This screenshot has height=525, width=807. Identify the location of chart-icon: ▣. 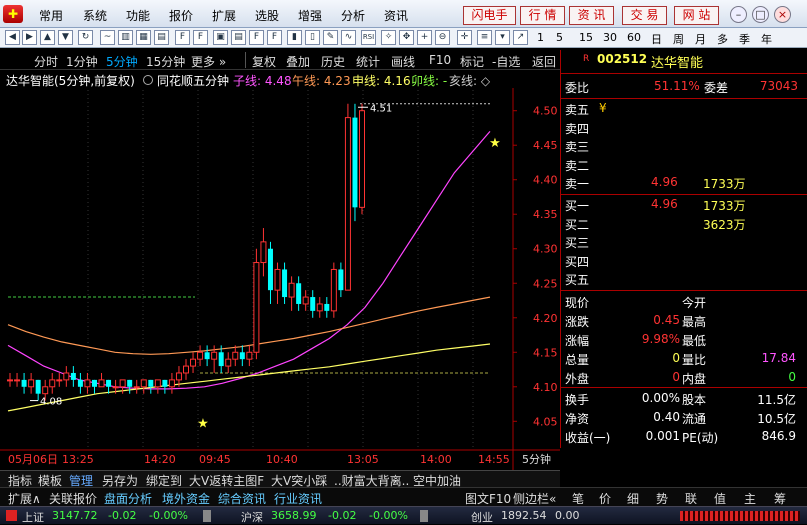
(220, 37).